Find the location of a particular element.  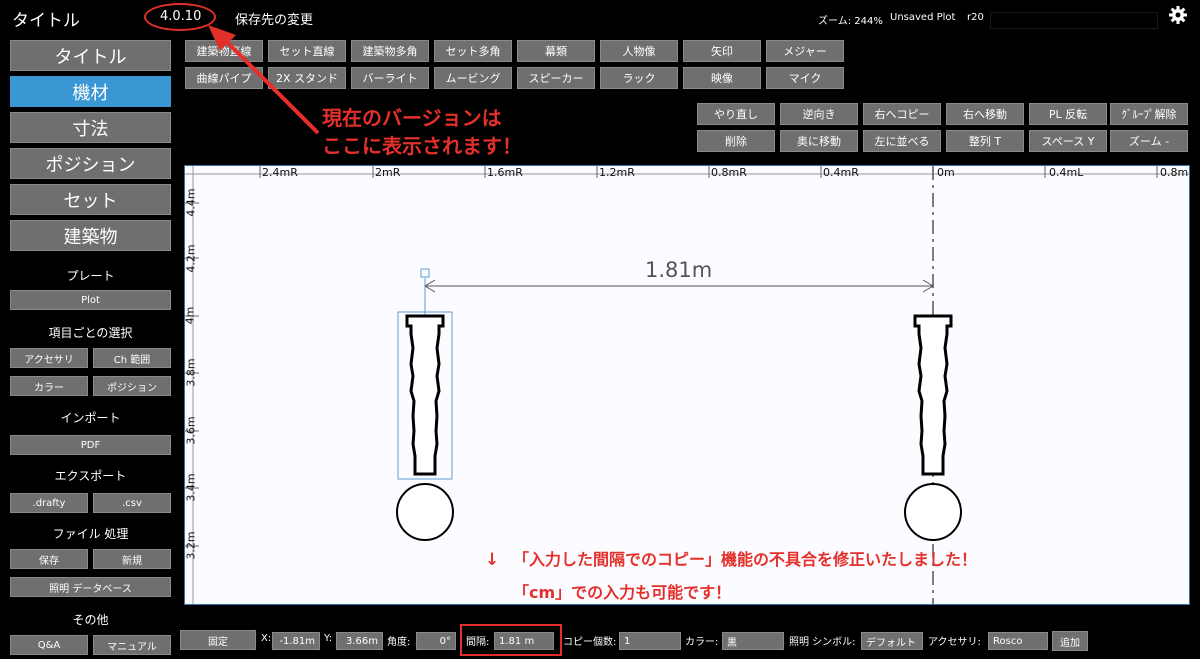

plot-button: Plot is located at coordinates (90, 300).